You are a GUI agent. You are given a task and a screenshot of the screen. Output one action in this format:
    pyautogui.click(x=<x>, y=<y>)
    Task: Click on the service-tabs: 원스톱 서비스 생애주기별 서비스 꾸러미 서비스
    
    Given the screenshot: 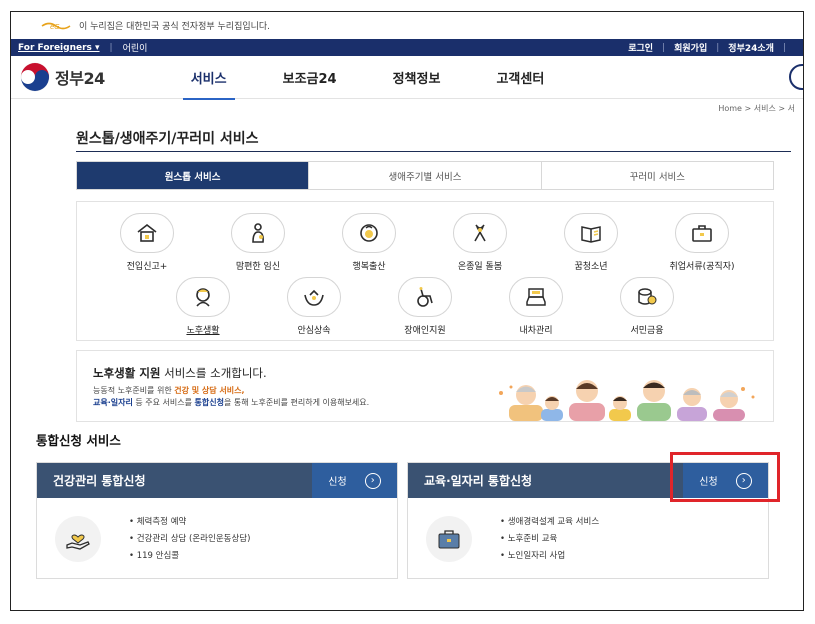 What is the action you would take?
    pyautogui.click(x=425, y=175)
    